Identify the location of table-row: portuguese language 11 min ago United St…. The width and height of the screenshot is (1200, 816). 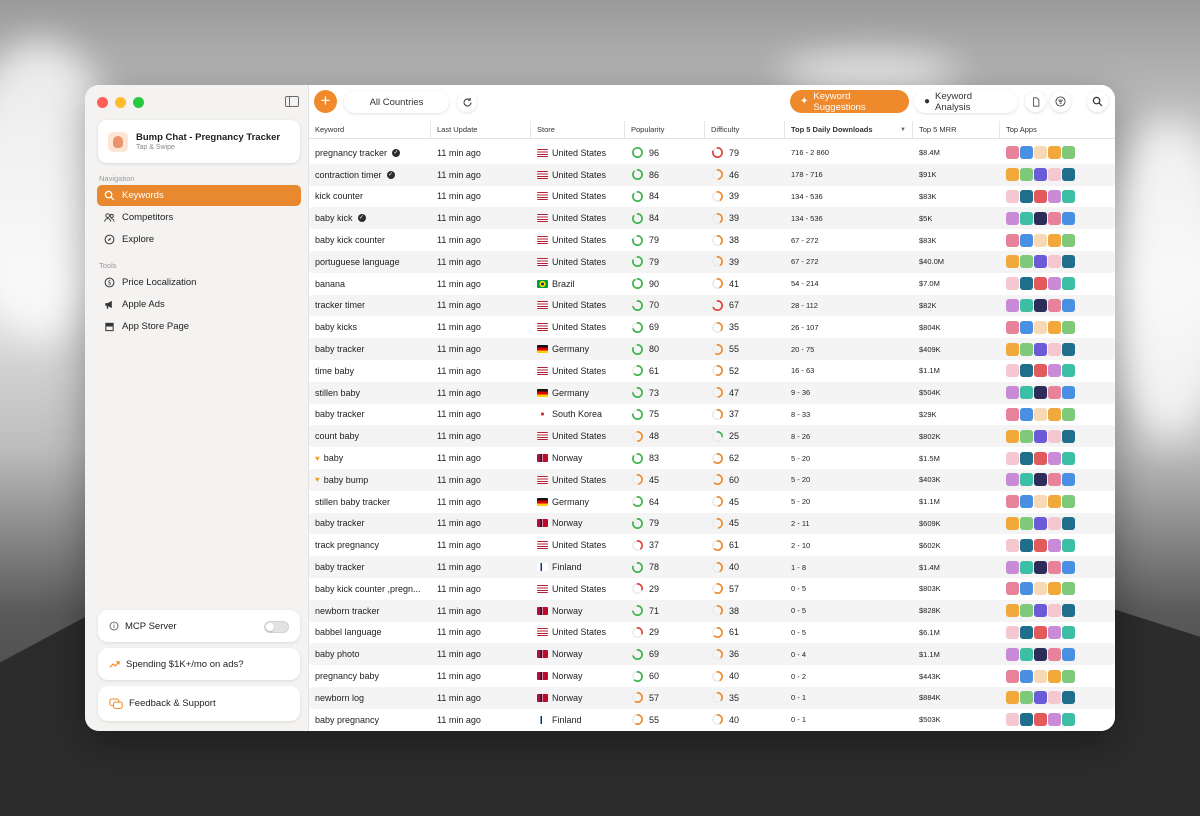
(712, 261).